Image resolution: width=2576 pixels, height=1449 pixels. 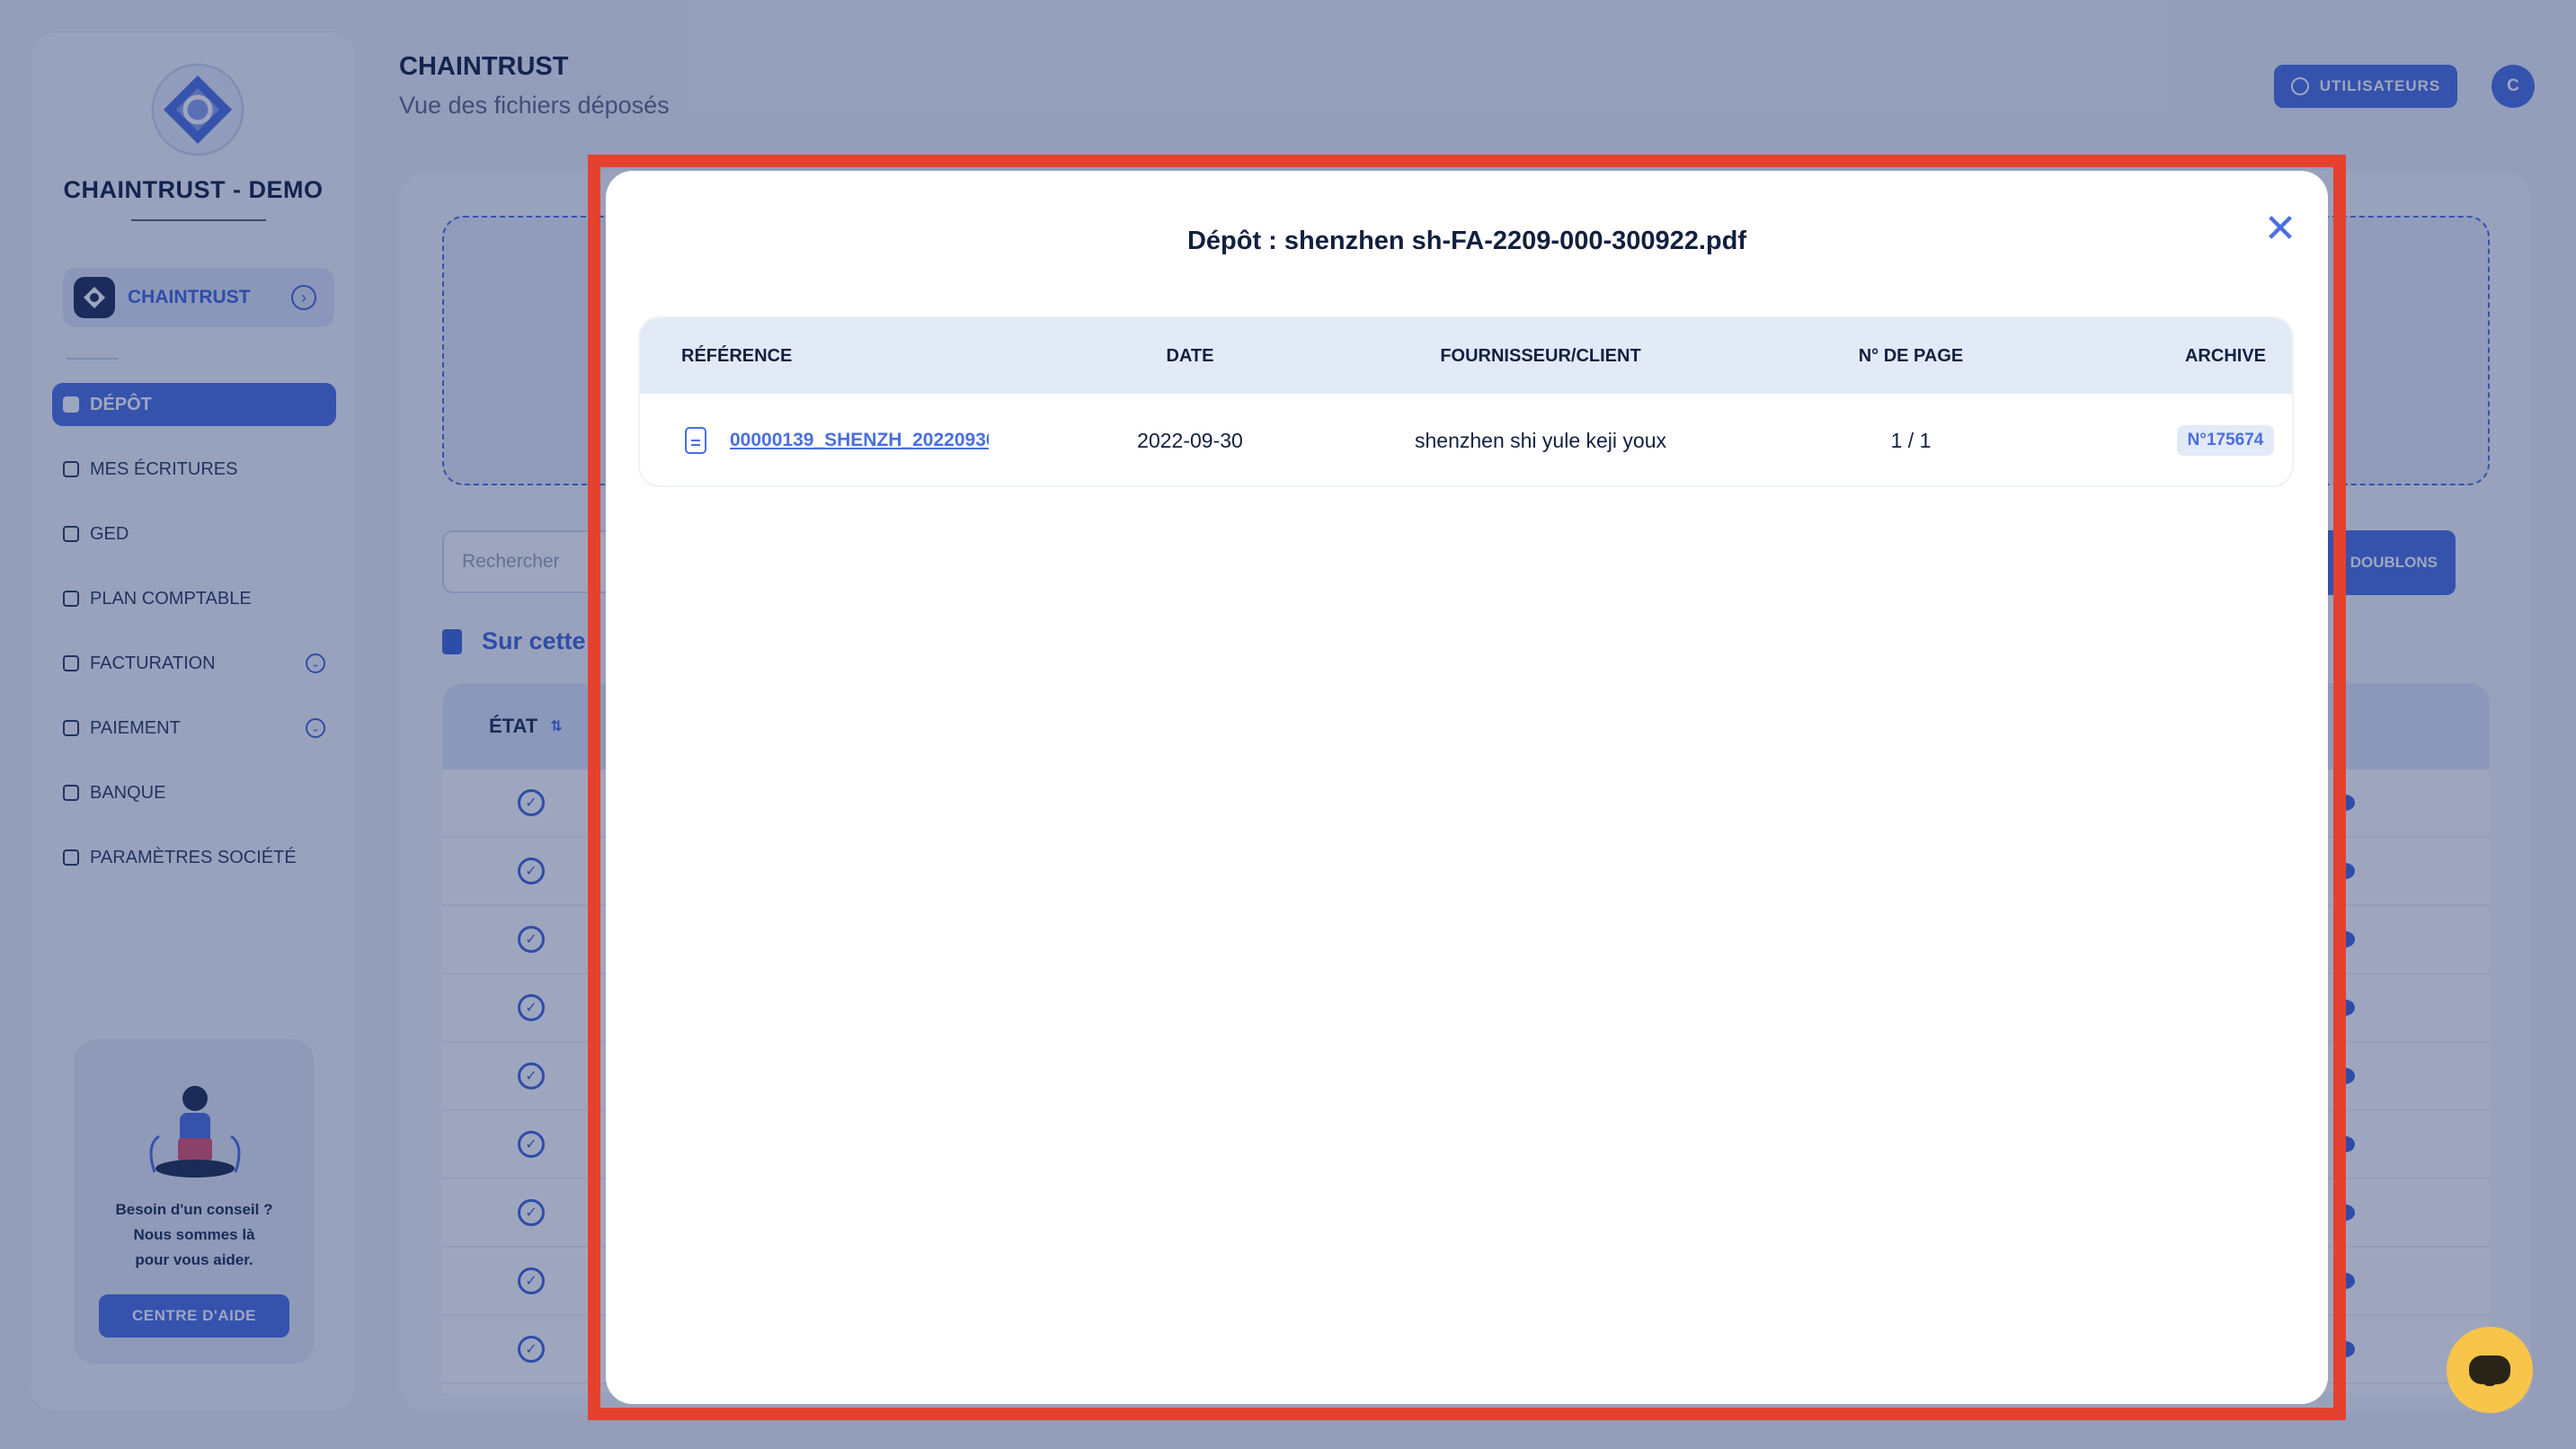 I want to click on column-header-date: DATE, so click(x=1190, y=355).